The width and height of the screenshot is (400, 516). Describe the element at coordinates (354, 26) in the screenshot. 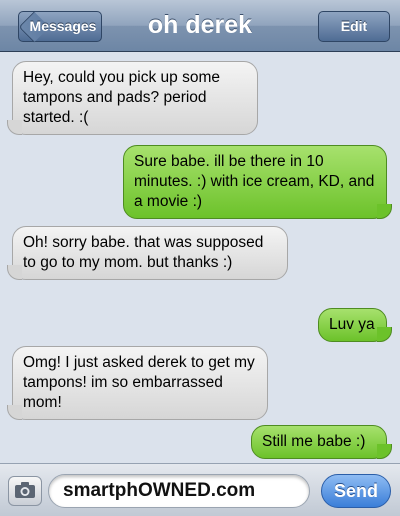

I see `edit-button: Edit` at that location.